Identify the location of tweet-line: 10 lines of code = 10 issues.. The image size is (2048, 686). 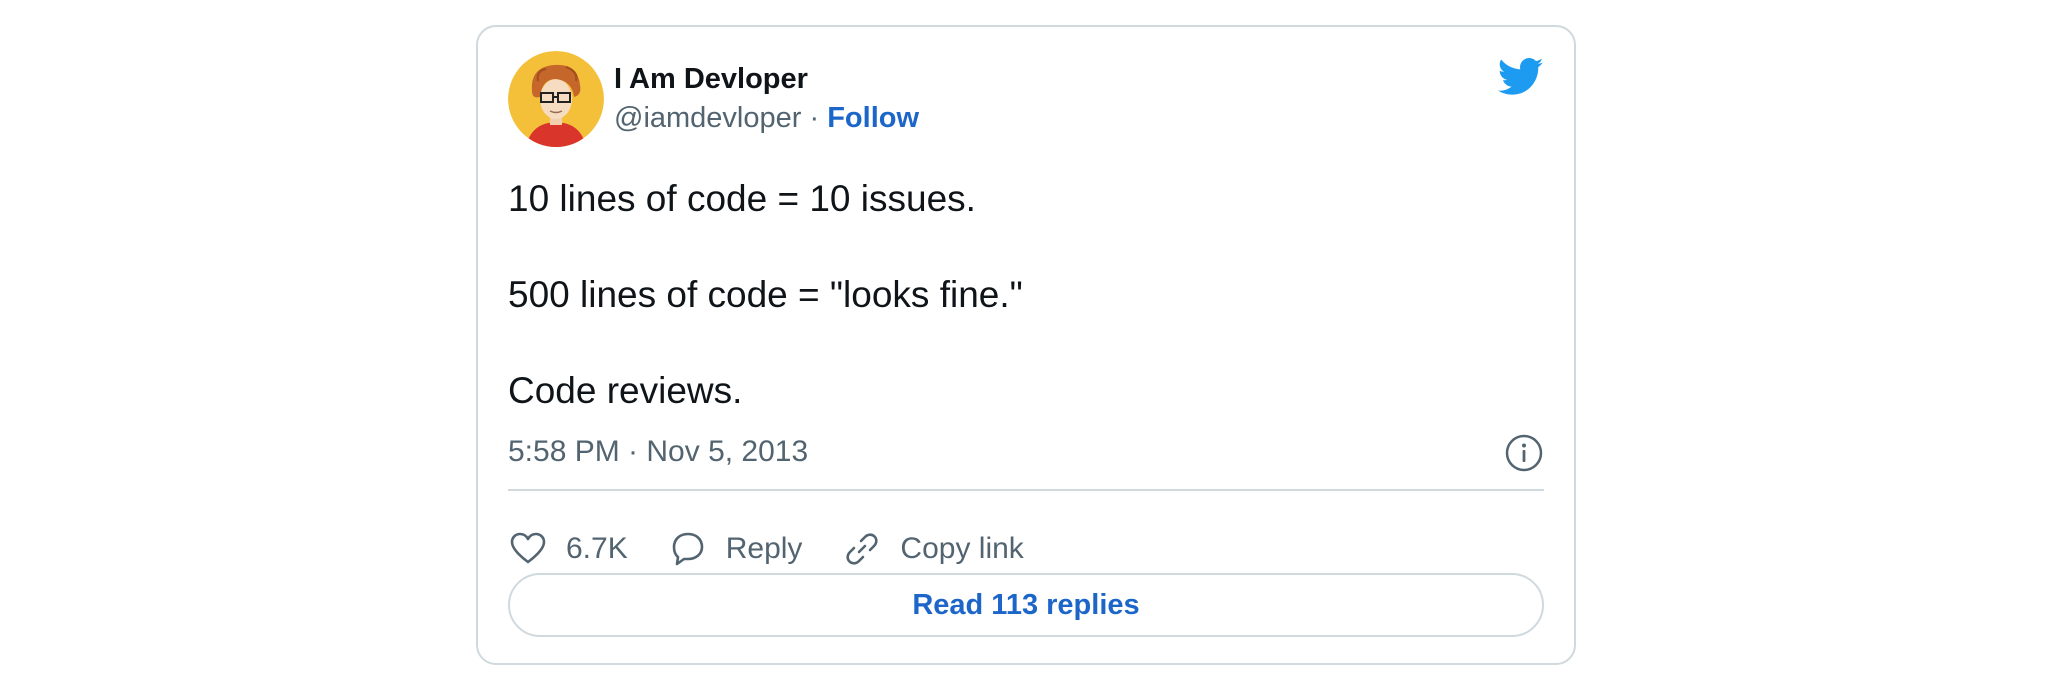
(742, 198).